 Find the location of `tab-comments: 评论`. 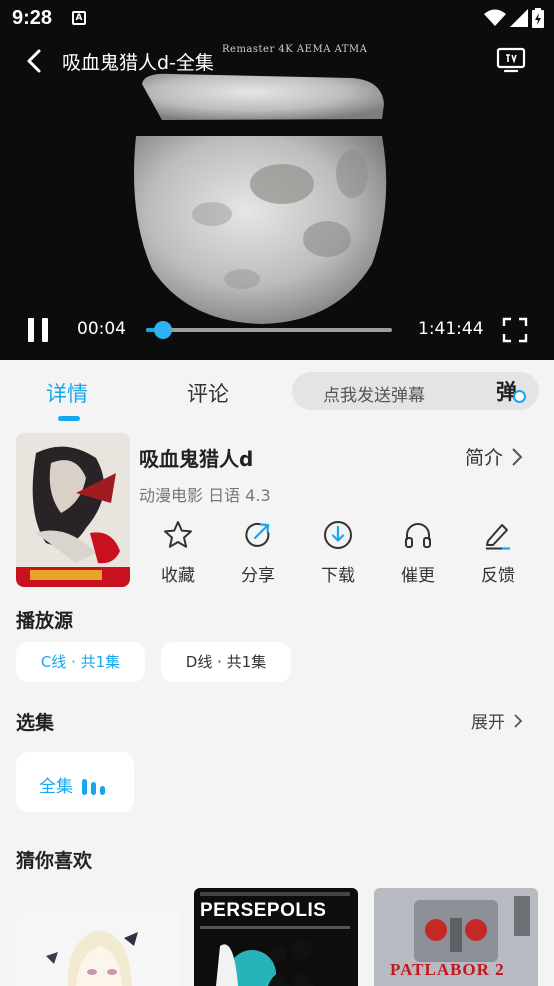

tab-comments: 评论 is located at coordinates (208, 393).